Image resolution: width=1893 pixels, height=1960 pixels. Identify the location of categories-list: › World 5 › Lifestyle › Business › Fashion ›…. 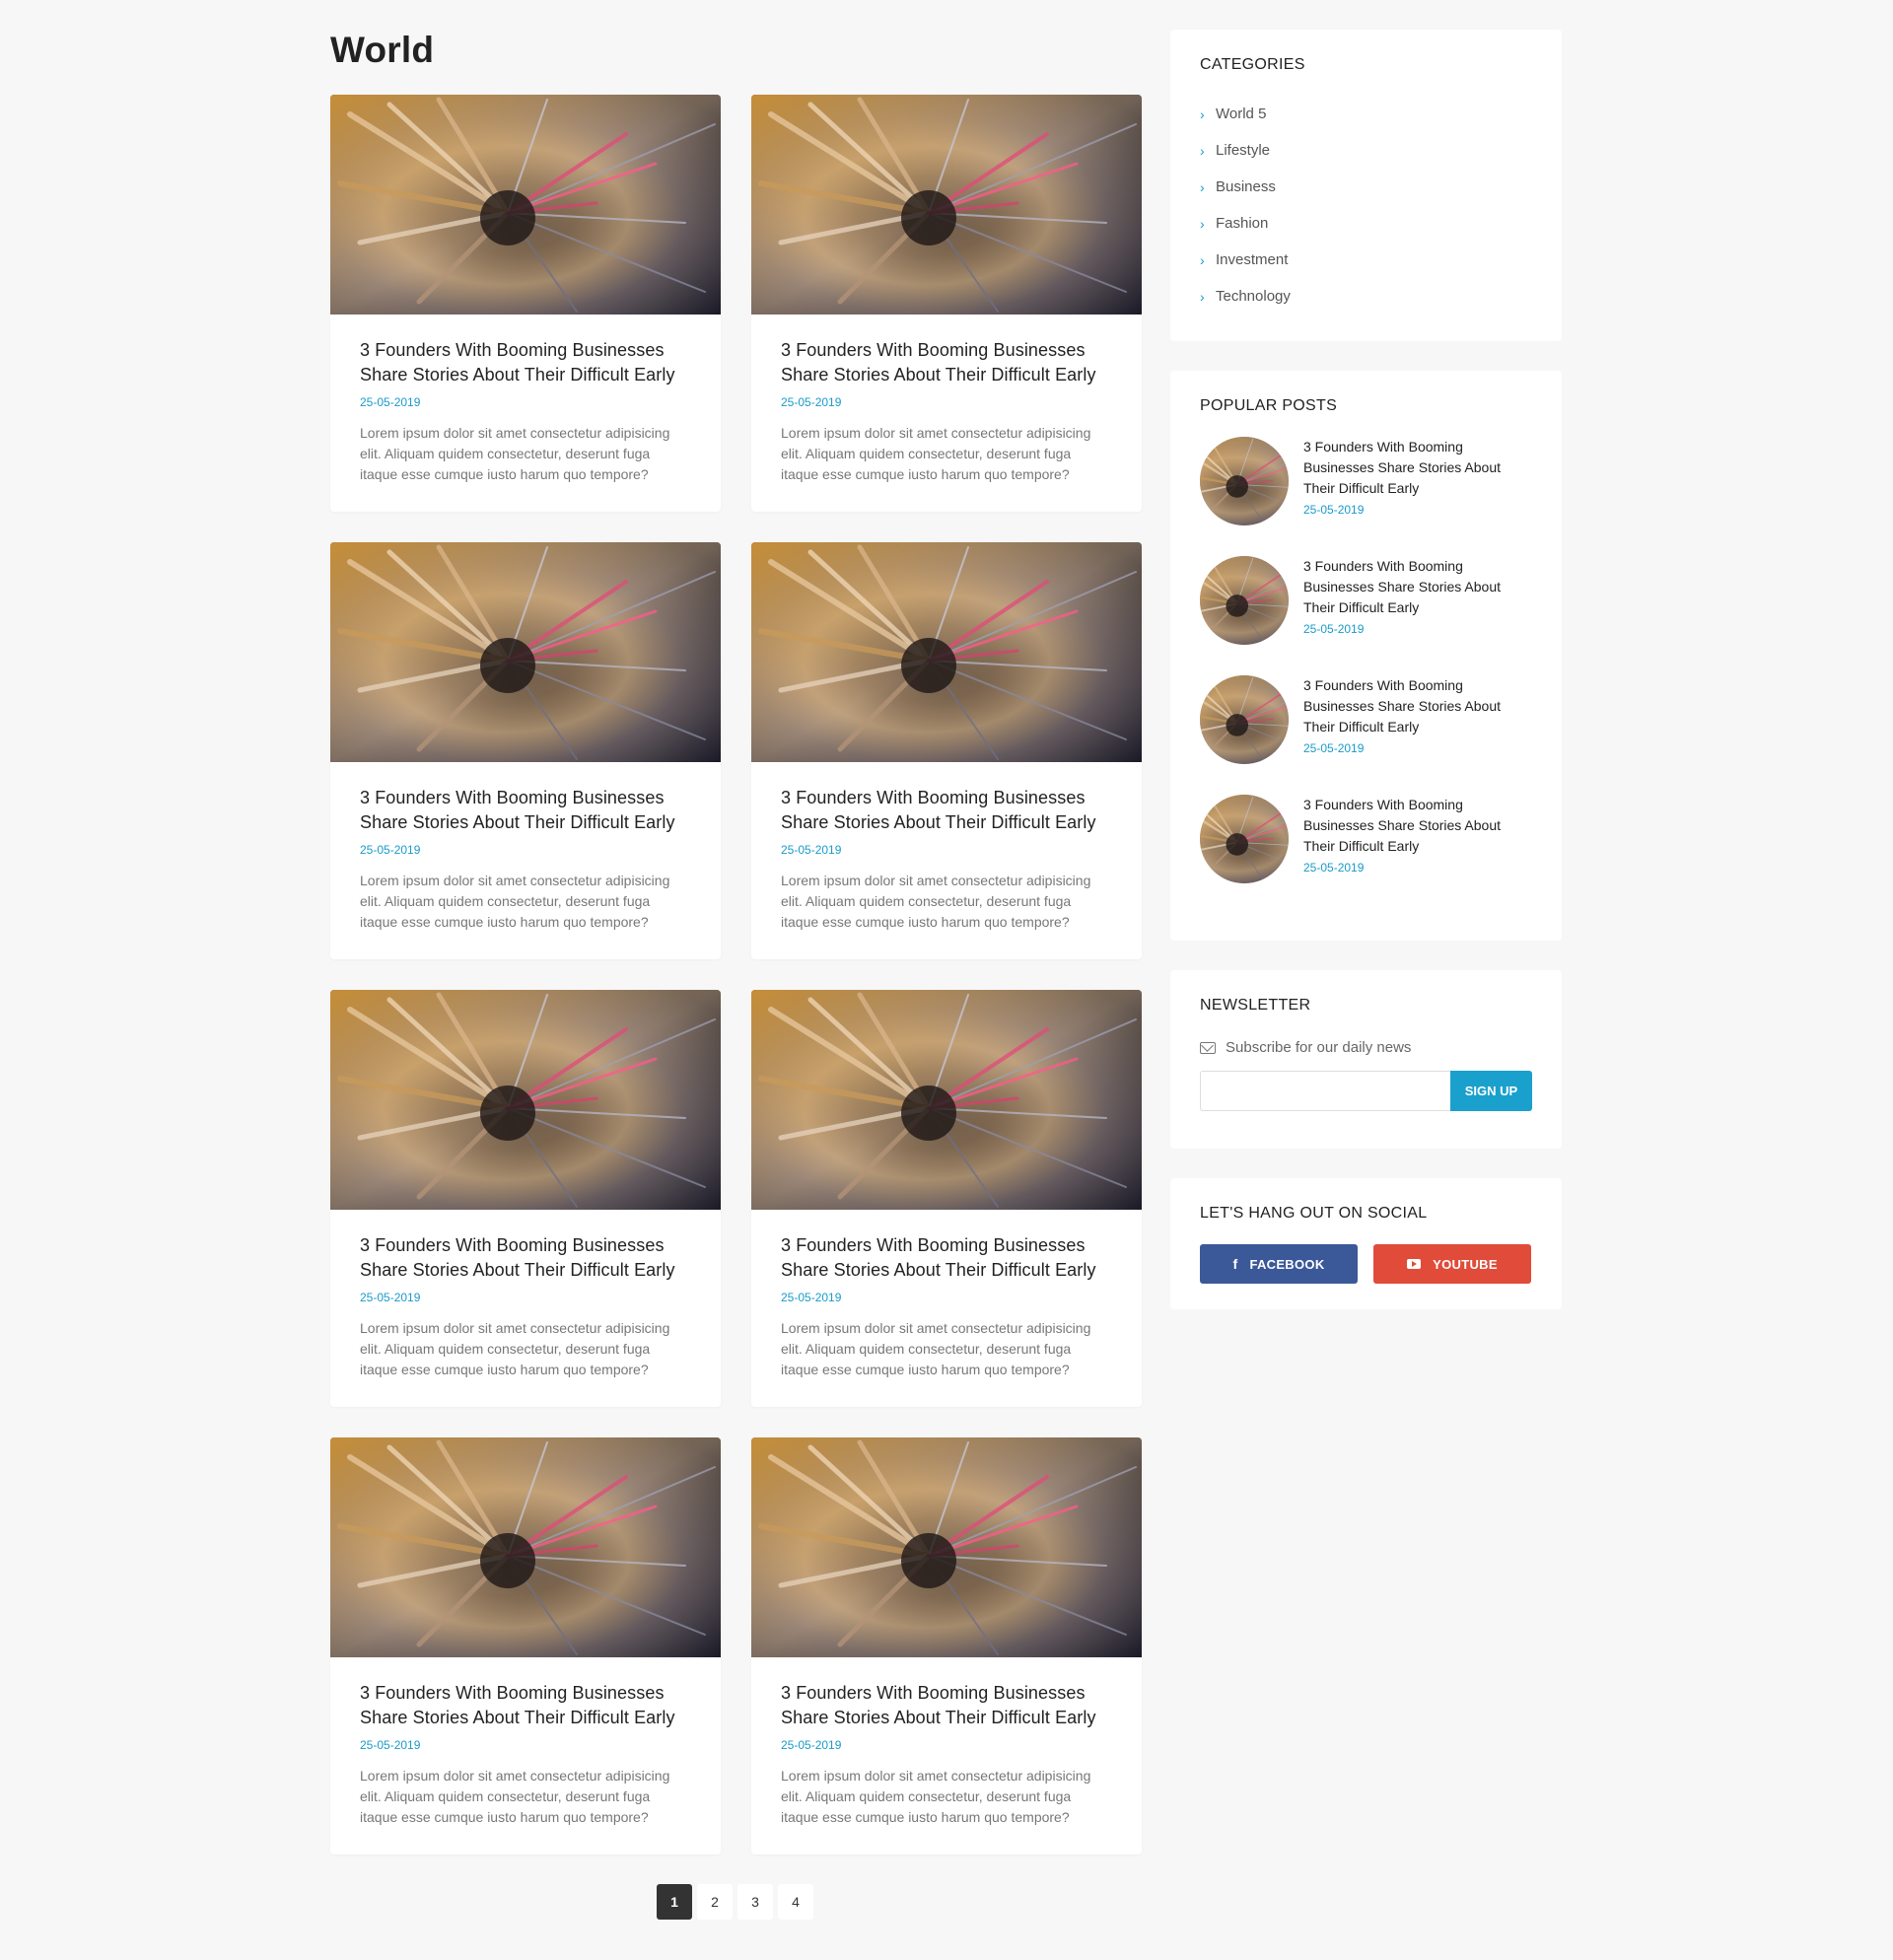
(1366, 205).